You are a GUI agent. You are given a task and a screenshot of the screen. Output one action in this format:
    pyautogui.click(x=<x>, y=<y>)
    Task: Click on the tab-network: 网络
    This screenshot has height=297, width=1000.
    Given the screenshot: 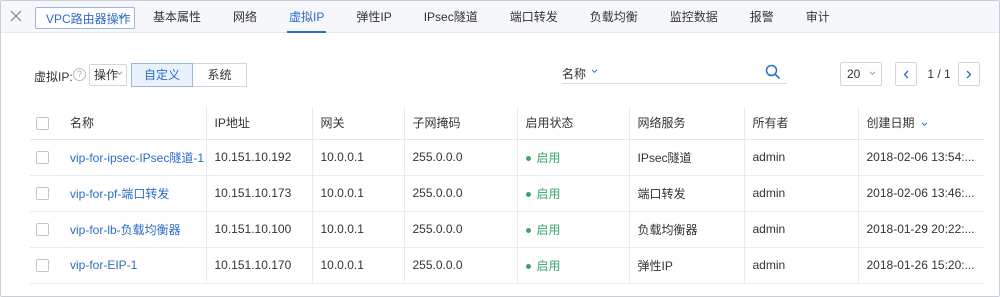 What is the action you would take?
    pyautogui.click(x=245, y=17)
    